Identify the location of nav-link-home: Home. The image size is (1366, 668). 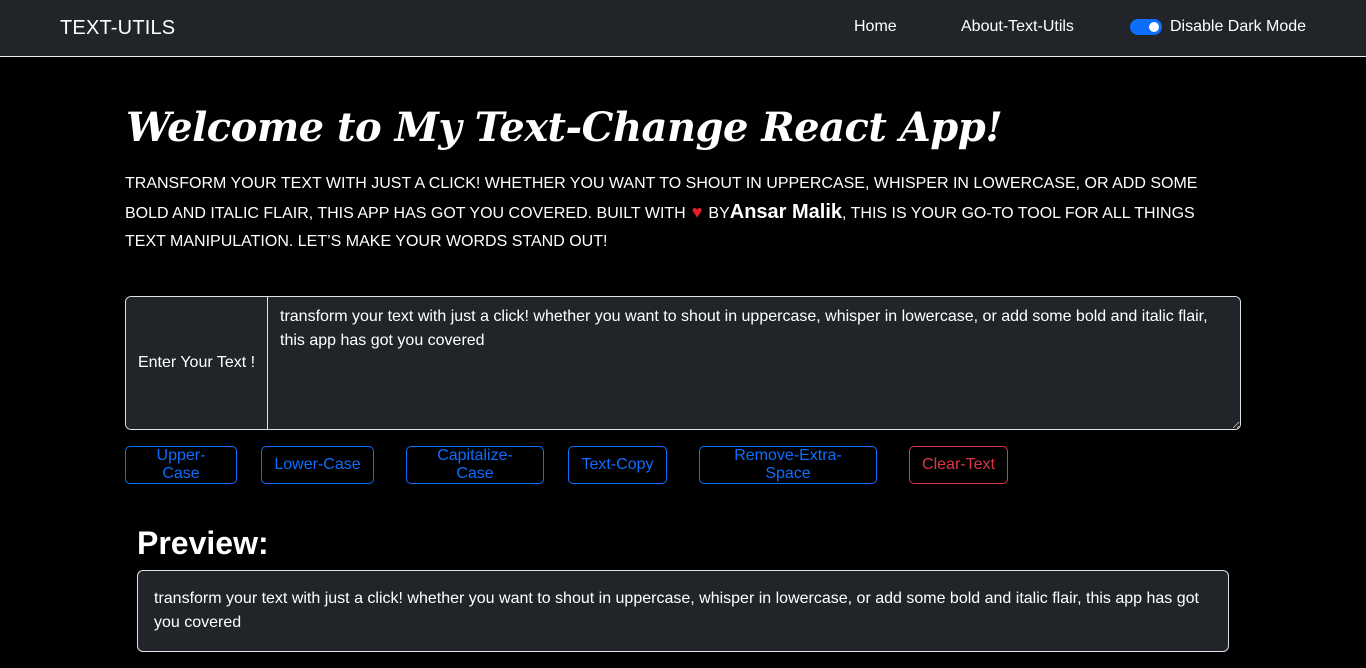
(875, 27).